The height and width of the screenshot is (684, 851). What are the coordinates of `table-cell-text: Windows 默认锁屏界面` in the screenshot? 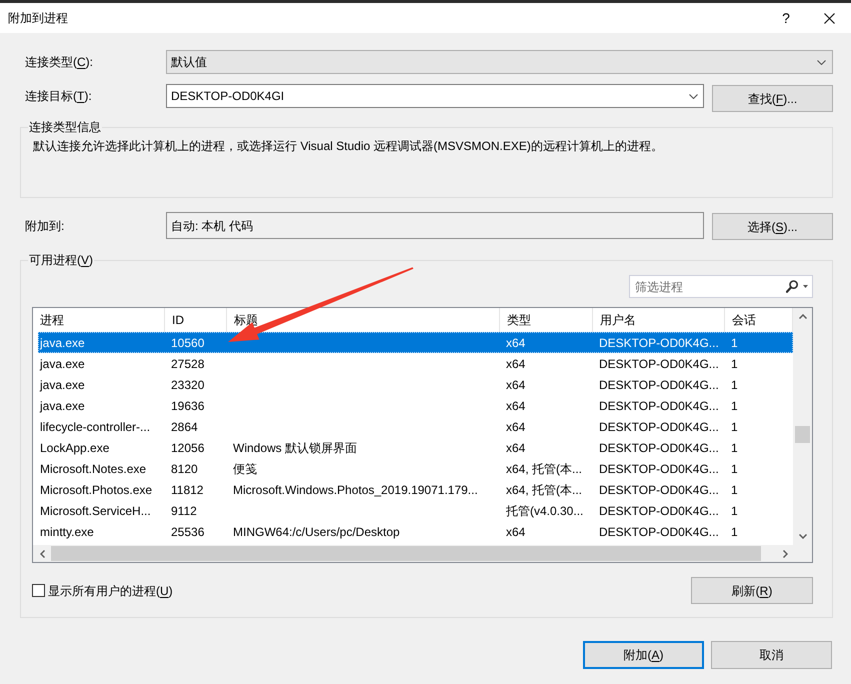 It's located at (295, 448).